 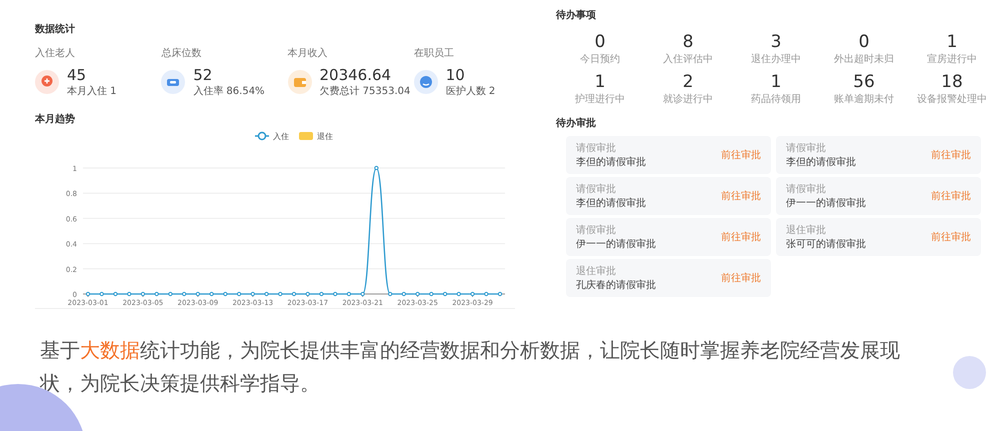 I want to click on plus-icon, so click(x=47, y=82).